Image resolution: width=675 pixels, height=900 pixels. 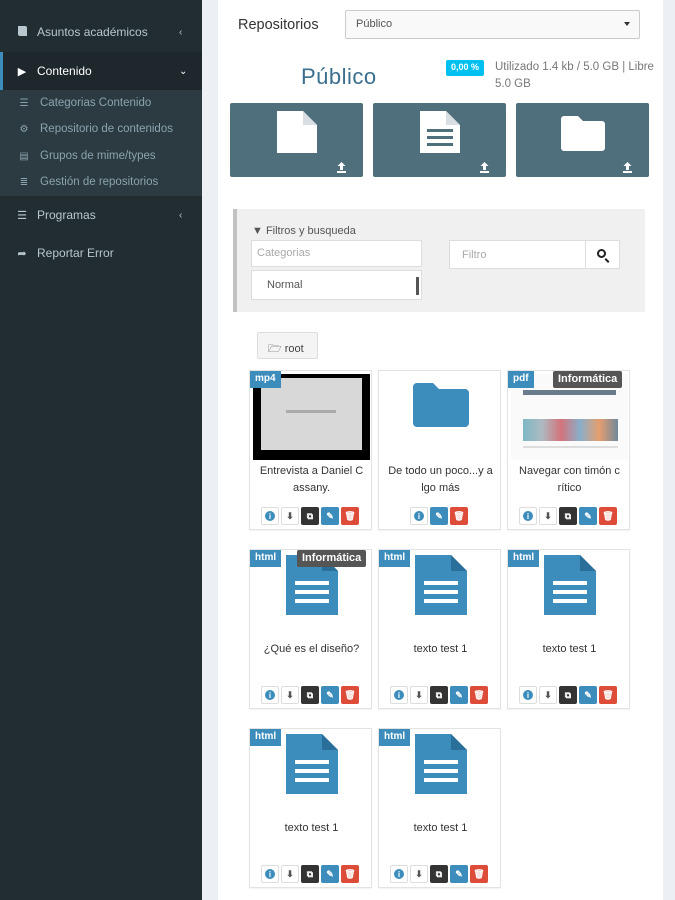 What do you see at coordinates (570, 585) in the screenshot?
I see `file-text-icon` at bounding box center [570, 585].